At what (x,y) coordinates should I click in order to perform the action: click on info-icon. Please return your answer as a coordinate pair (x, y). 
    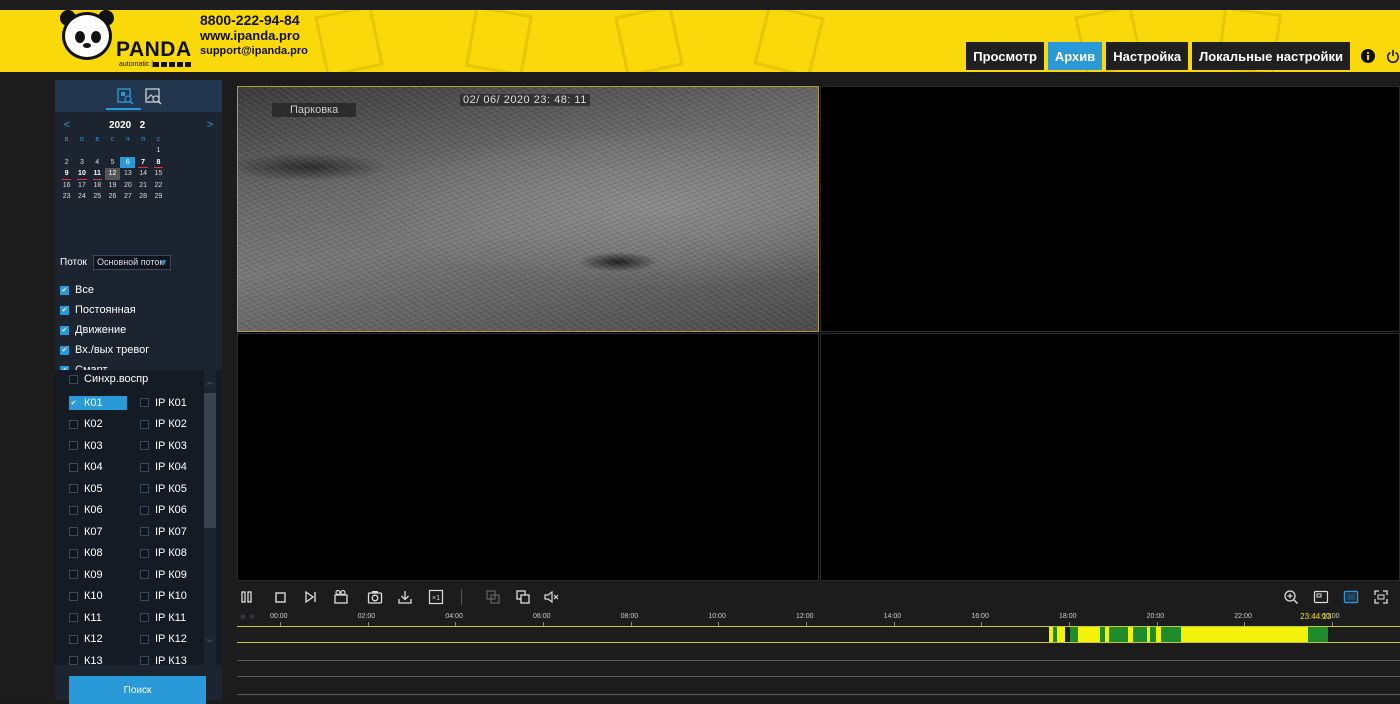
    Looking at the image, I should click on (1368, 56).